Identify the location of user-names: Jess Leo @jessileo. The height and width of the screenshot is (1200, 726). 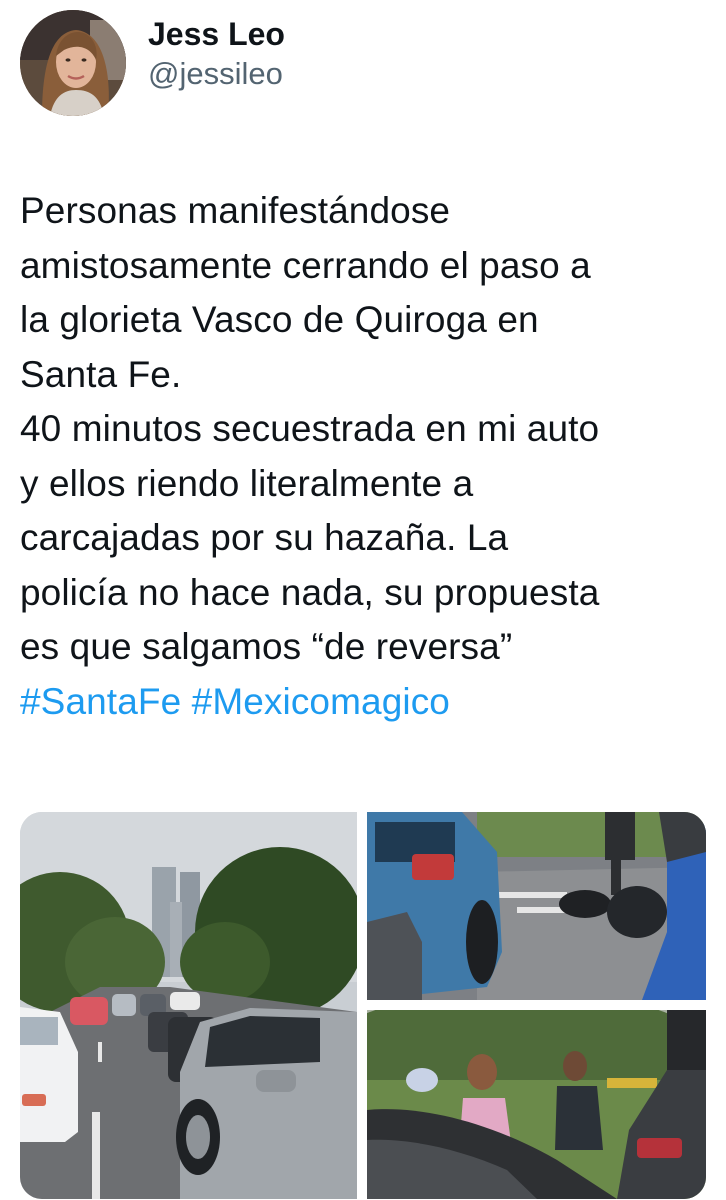
(216, 54).